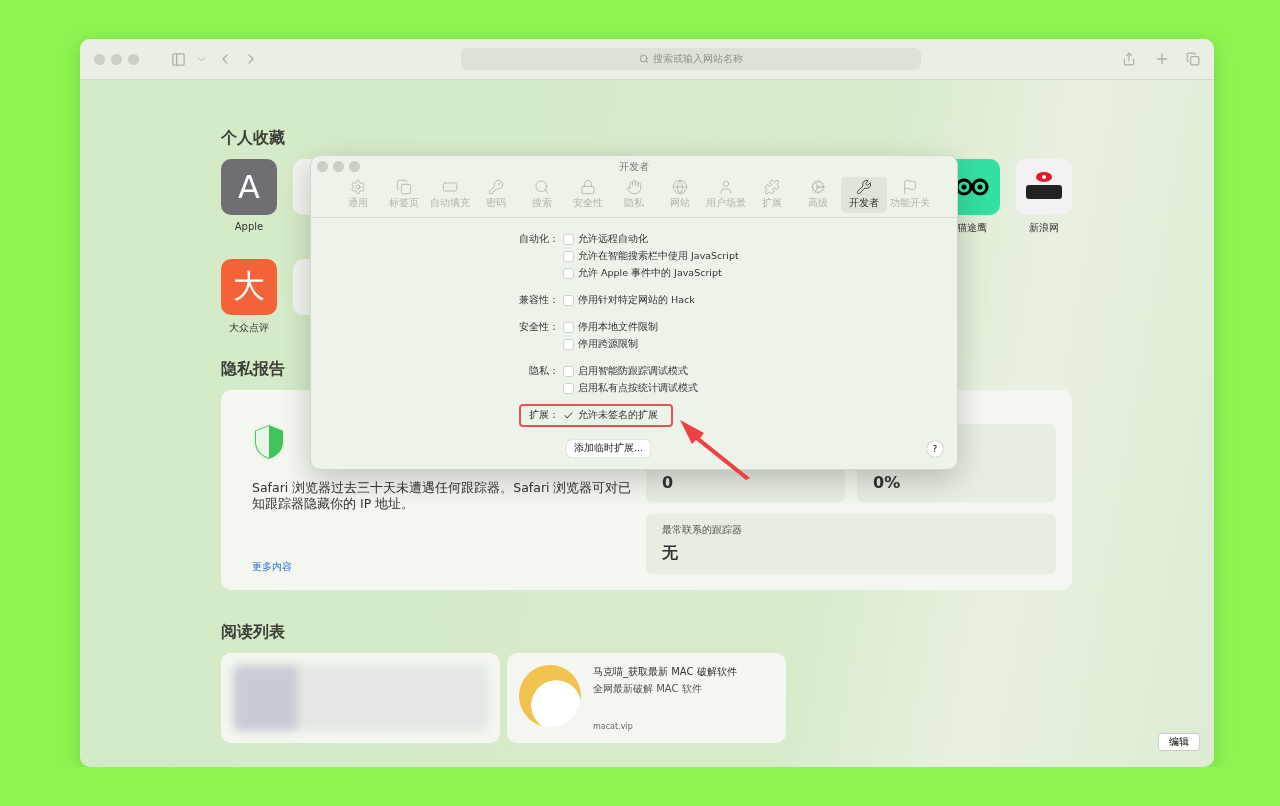 This screenshot has width=1280, height=806. I want to click on option-label: 允许远程自动化, so click(613, 239).